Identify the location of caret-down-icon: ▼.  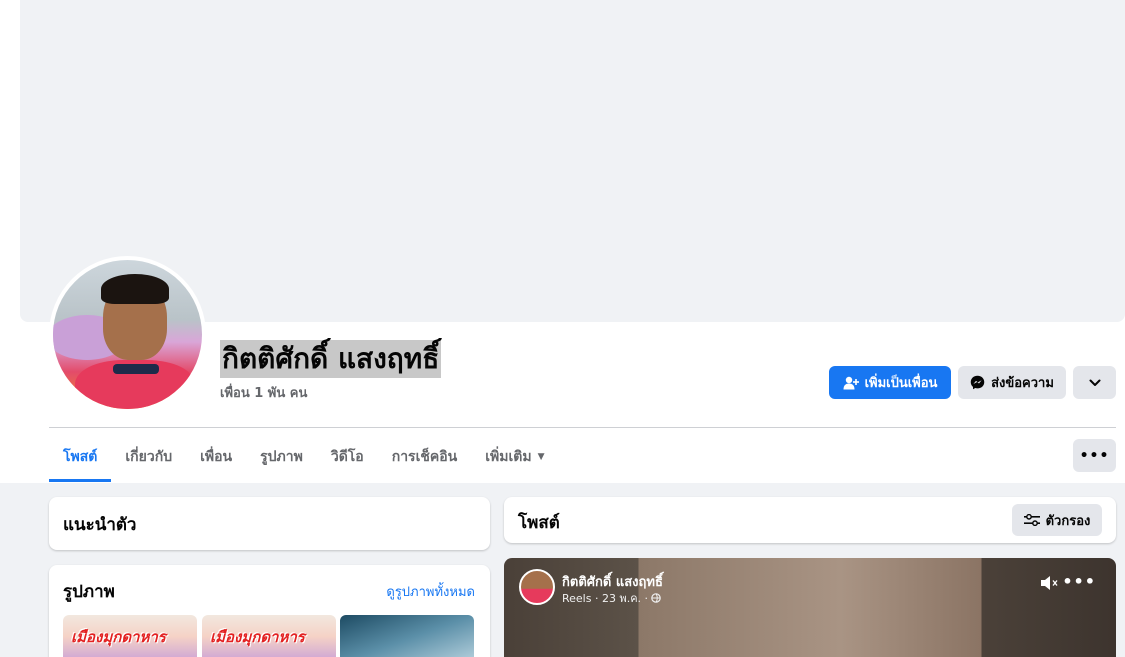
(541, 457).